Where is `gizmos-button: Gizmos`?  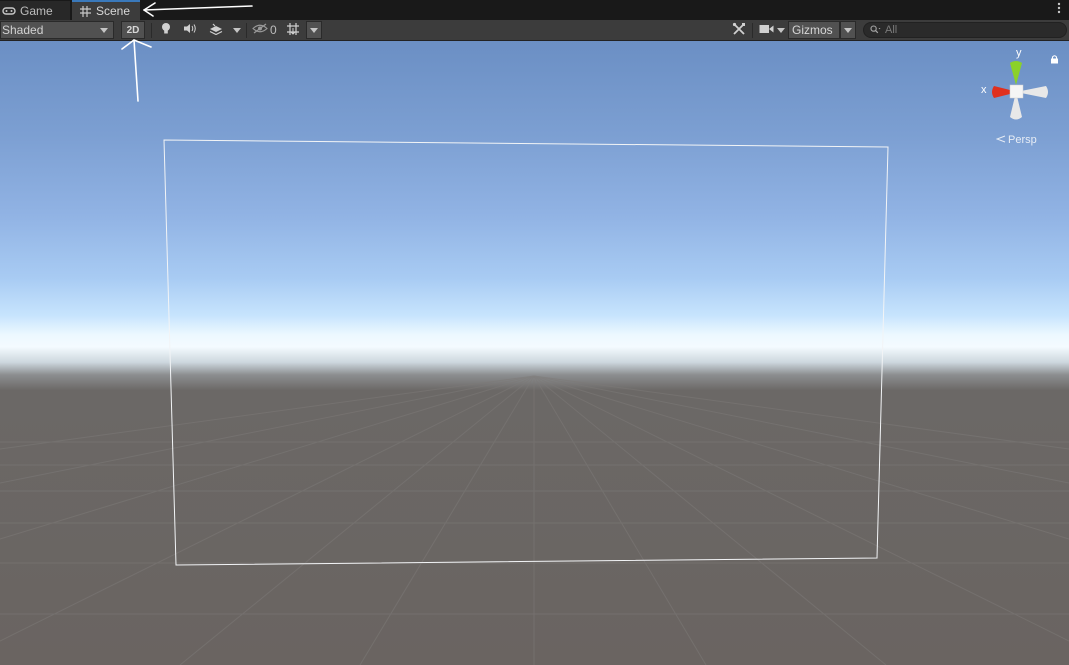
gizmos-button: Gizmos is located at coordinates (814, 30).